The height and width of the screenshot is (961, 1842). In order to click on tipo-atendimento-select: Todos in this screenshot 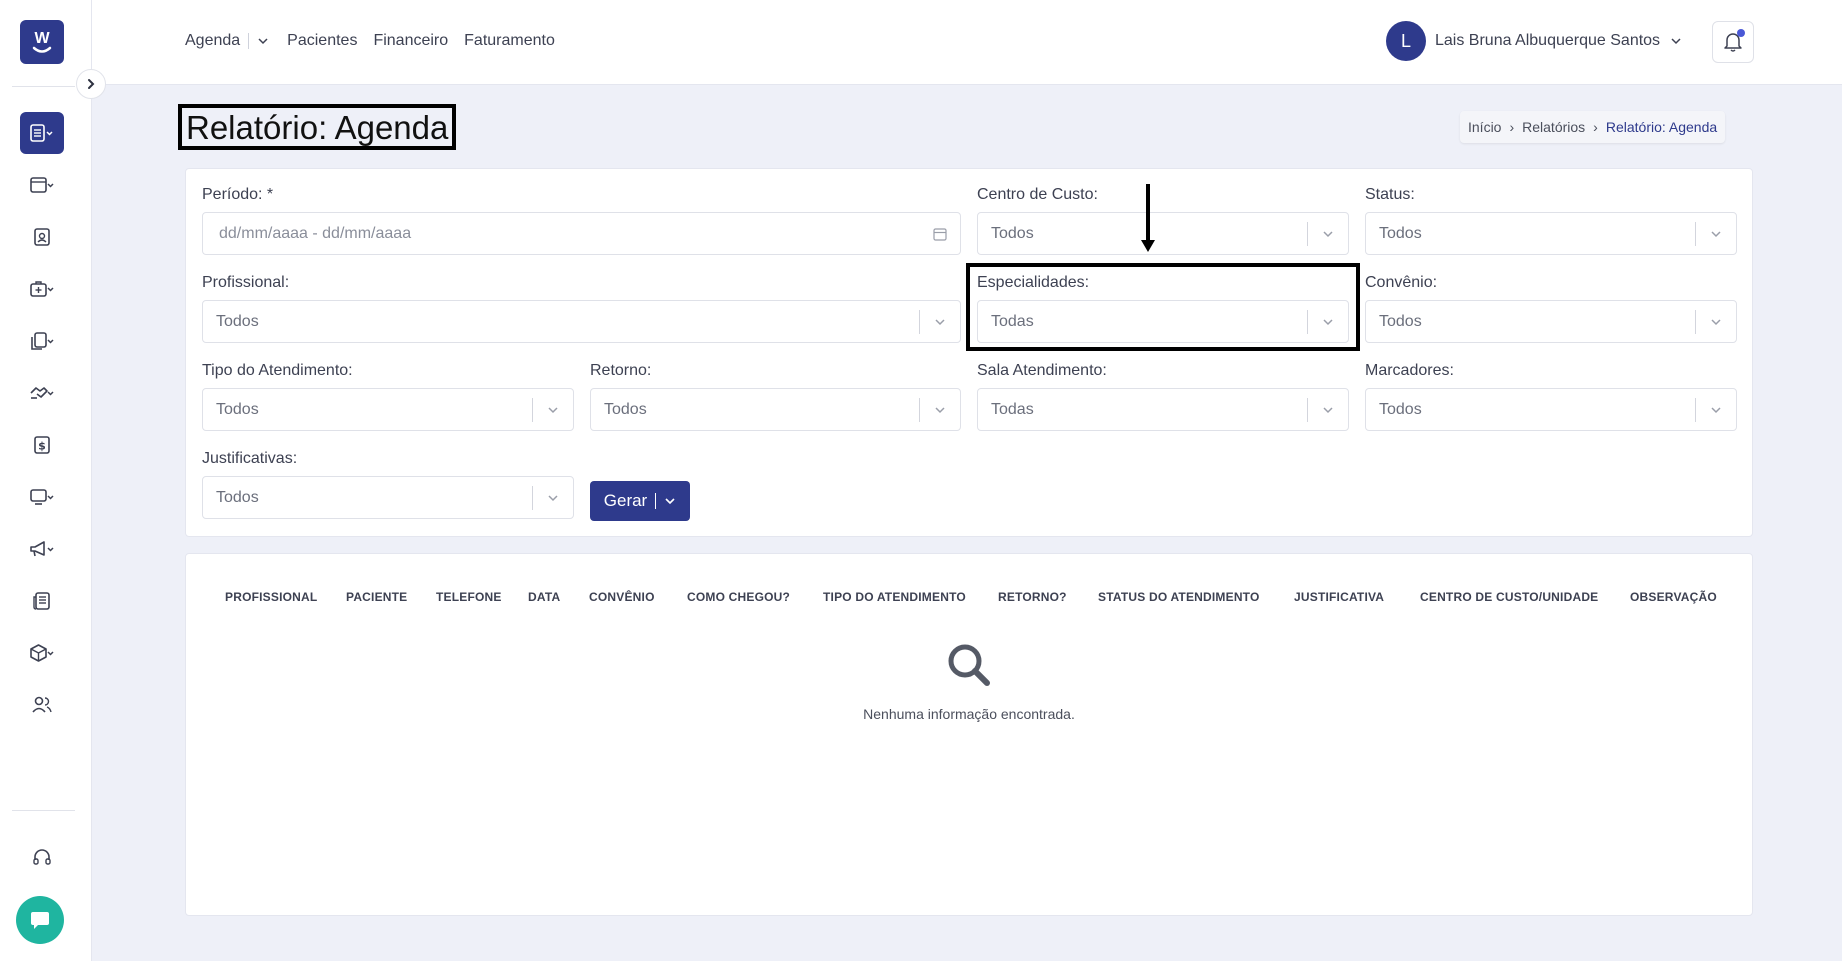, I will do `click(388, 409)`.